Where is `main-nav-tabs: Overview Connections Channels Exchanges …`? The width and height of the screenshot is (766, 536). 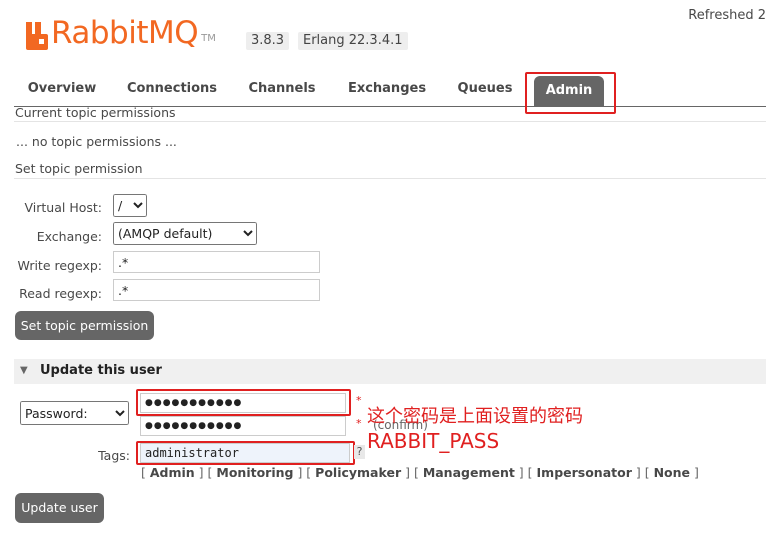 main-nav-tabs: Overview Connections Channels Exchanges … is located at coordinates (390, 89).